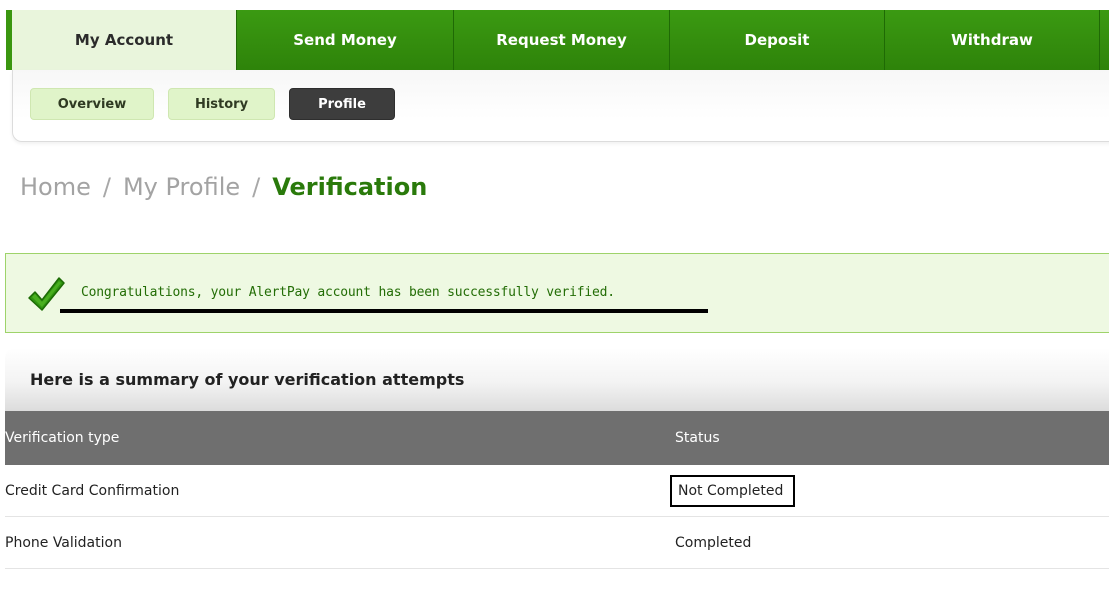 This screenshot has width=1109, height=596. What do you see at coordinates (6, 40) in the screenshot?
I see `tab-bar-edge` at bounding box center [6, 40].